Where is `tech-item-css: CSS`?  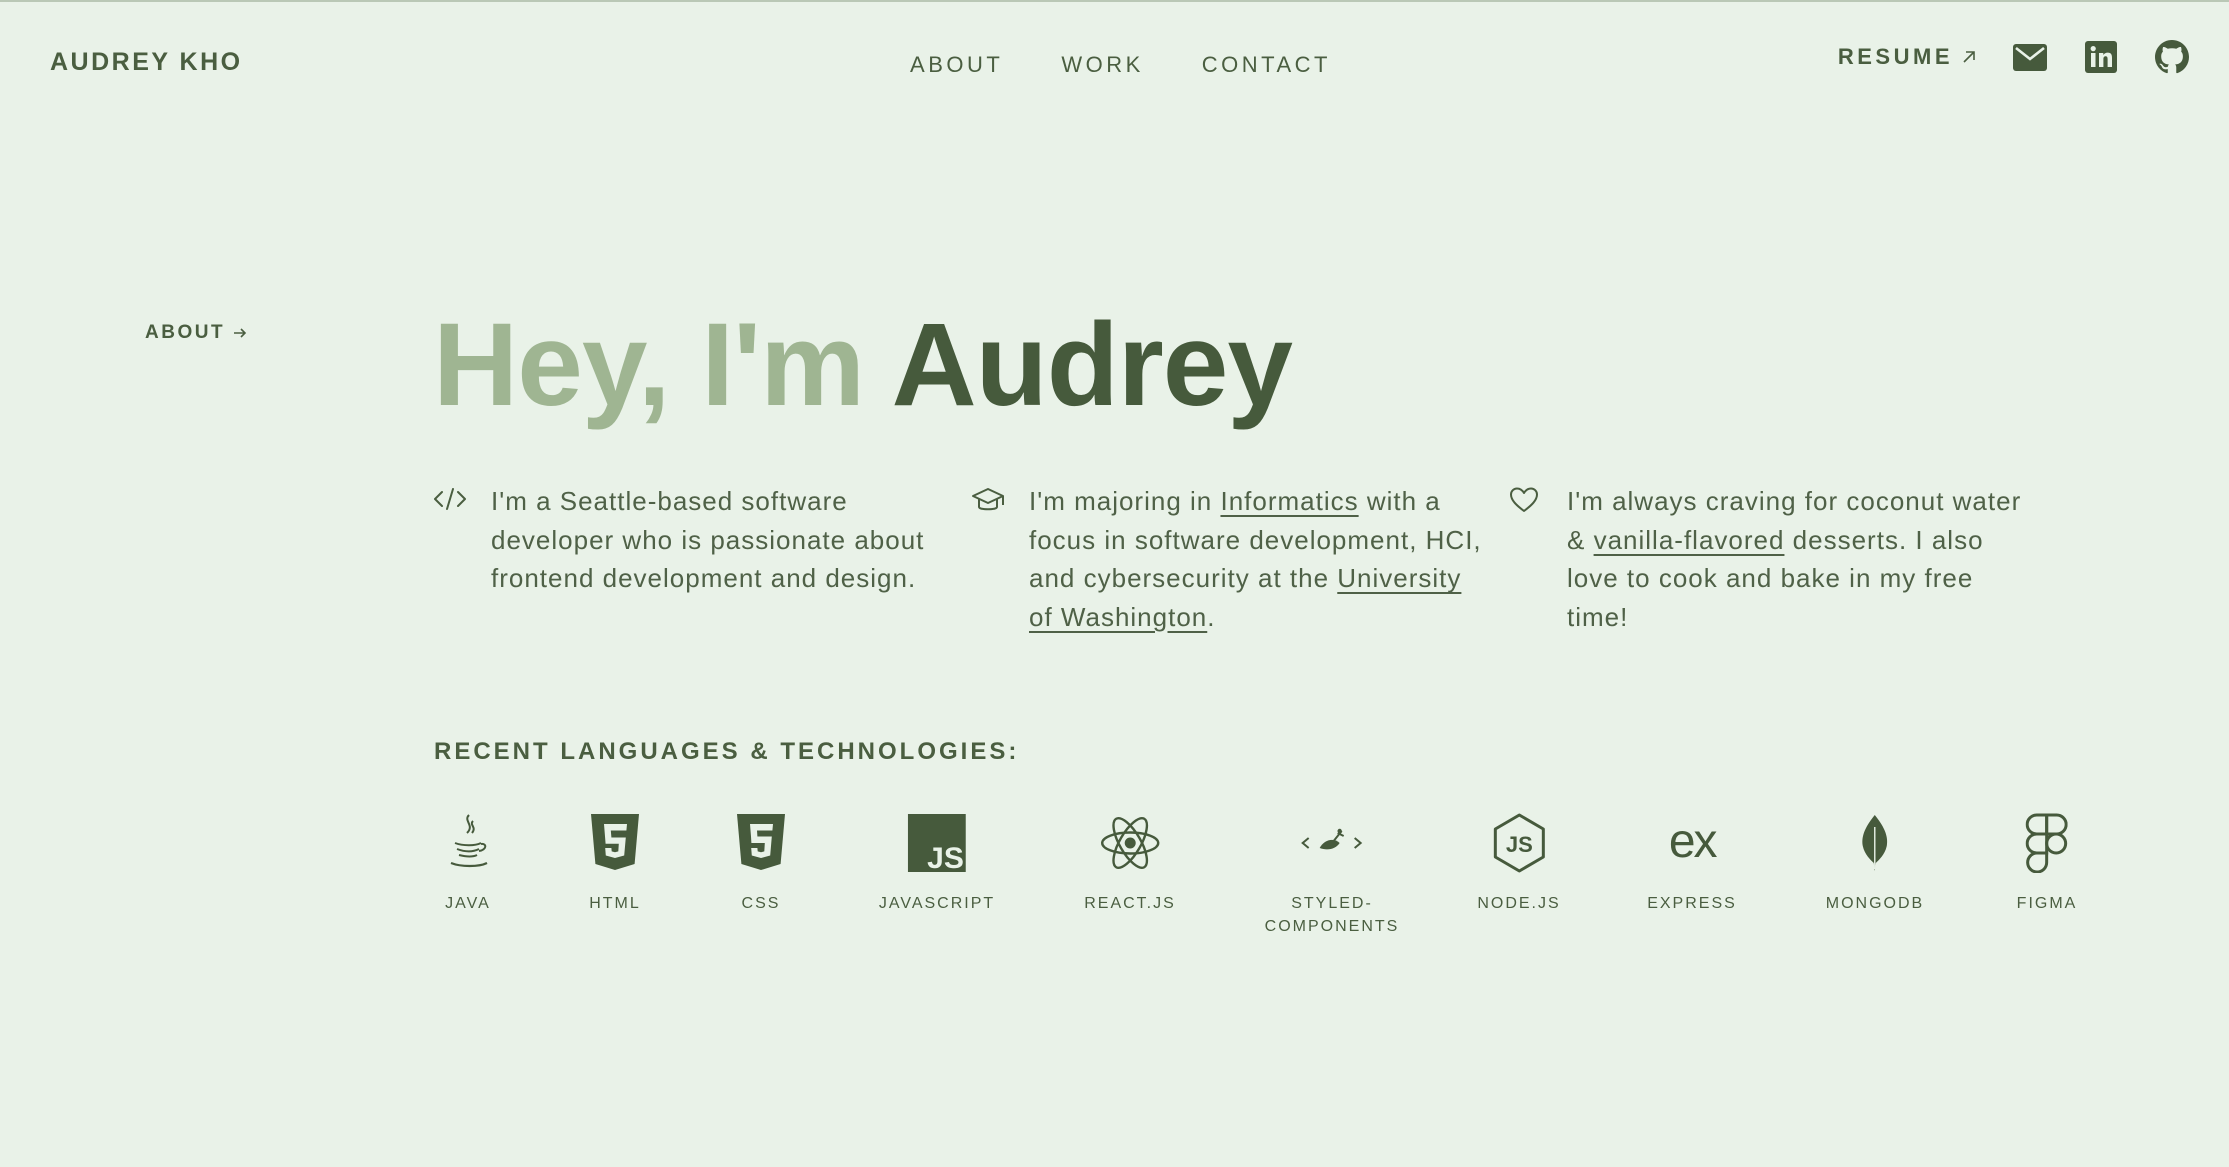
tech-item-css: CSS is located at coordinates (761, 863).